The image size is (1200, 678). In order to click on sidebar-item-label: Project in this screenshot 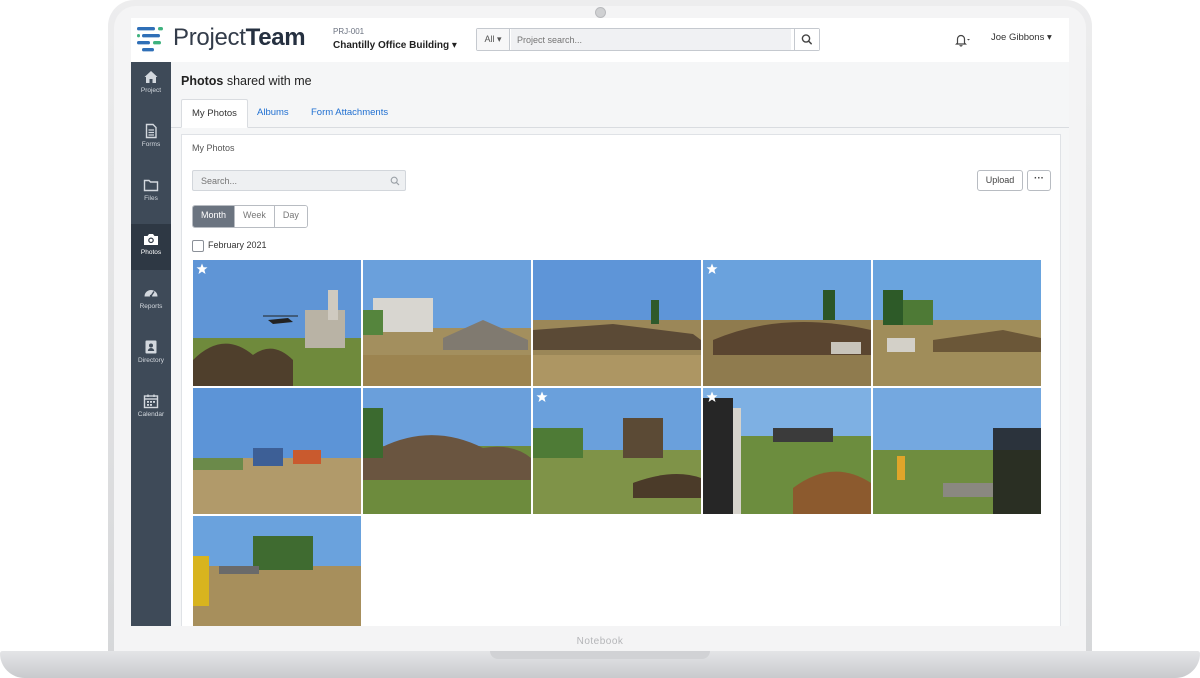, I will do `click(151, 90)`.